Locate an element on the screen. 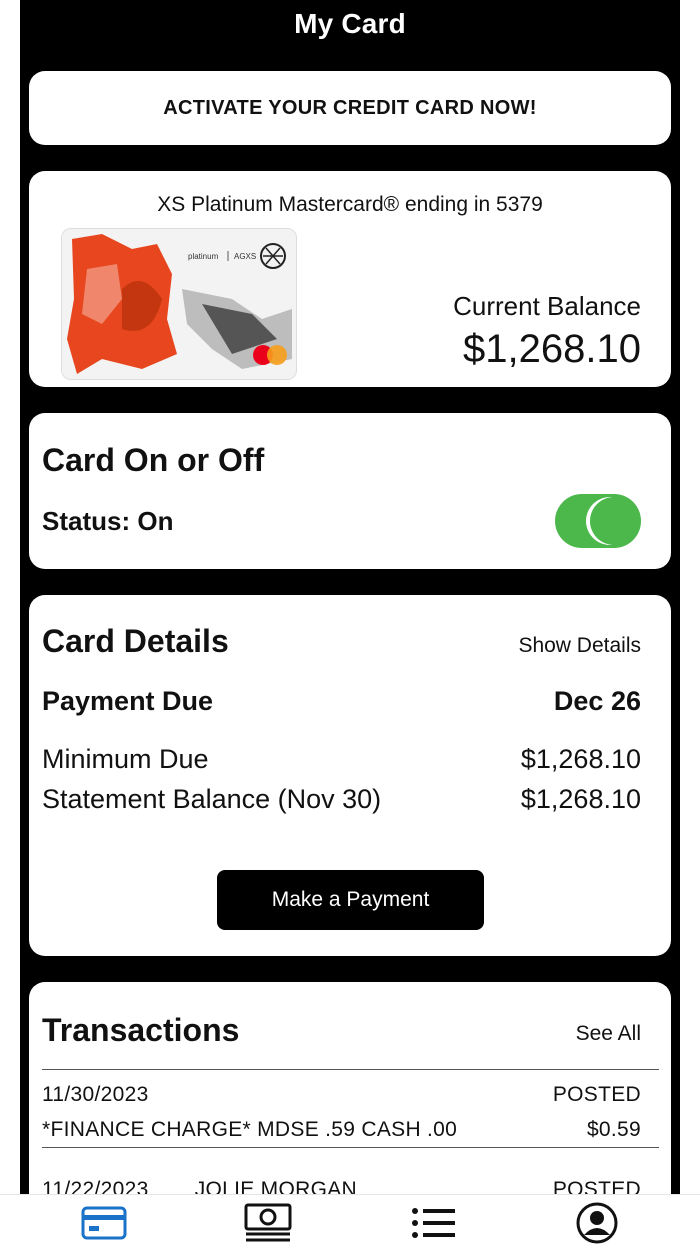  card-image: platinum AGXS is located at coordinates (179, 304).